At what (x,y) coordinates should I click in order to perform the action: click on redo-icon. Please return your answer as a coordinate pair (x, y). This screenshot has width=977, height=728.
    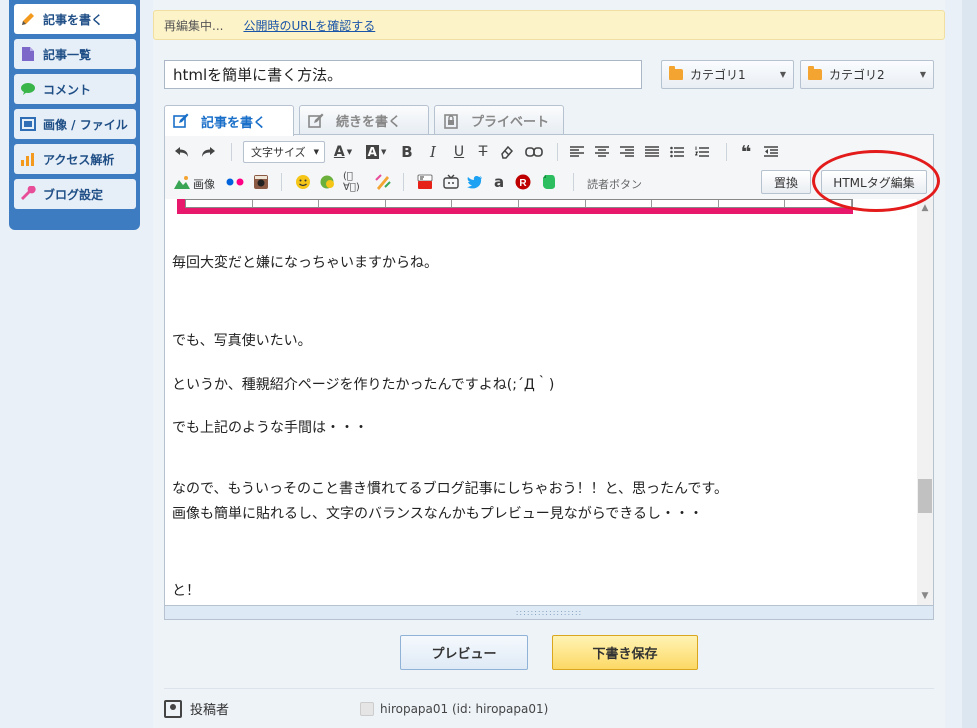
    Looking at the image, I should click on (208, 152).